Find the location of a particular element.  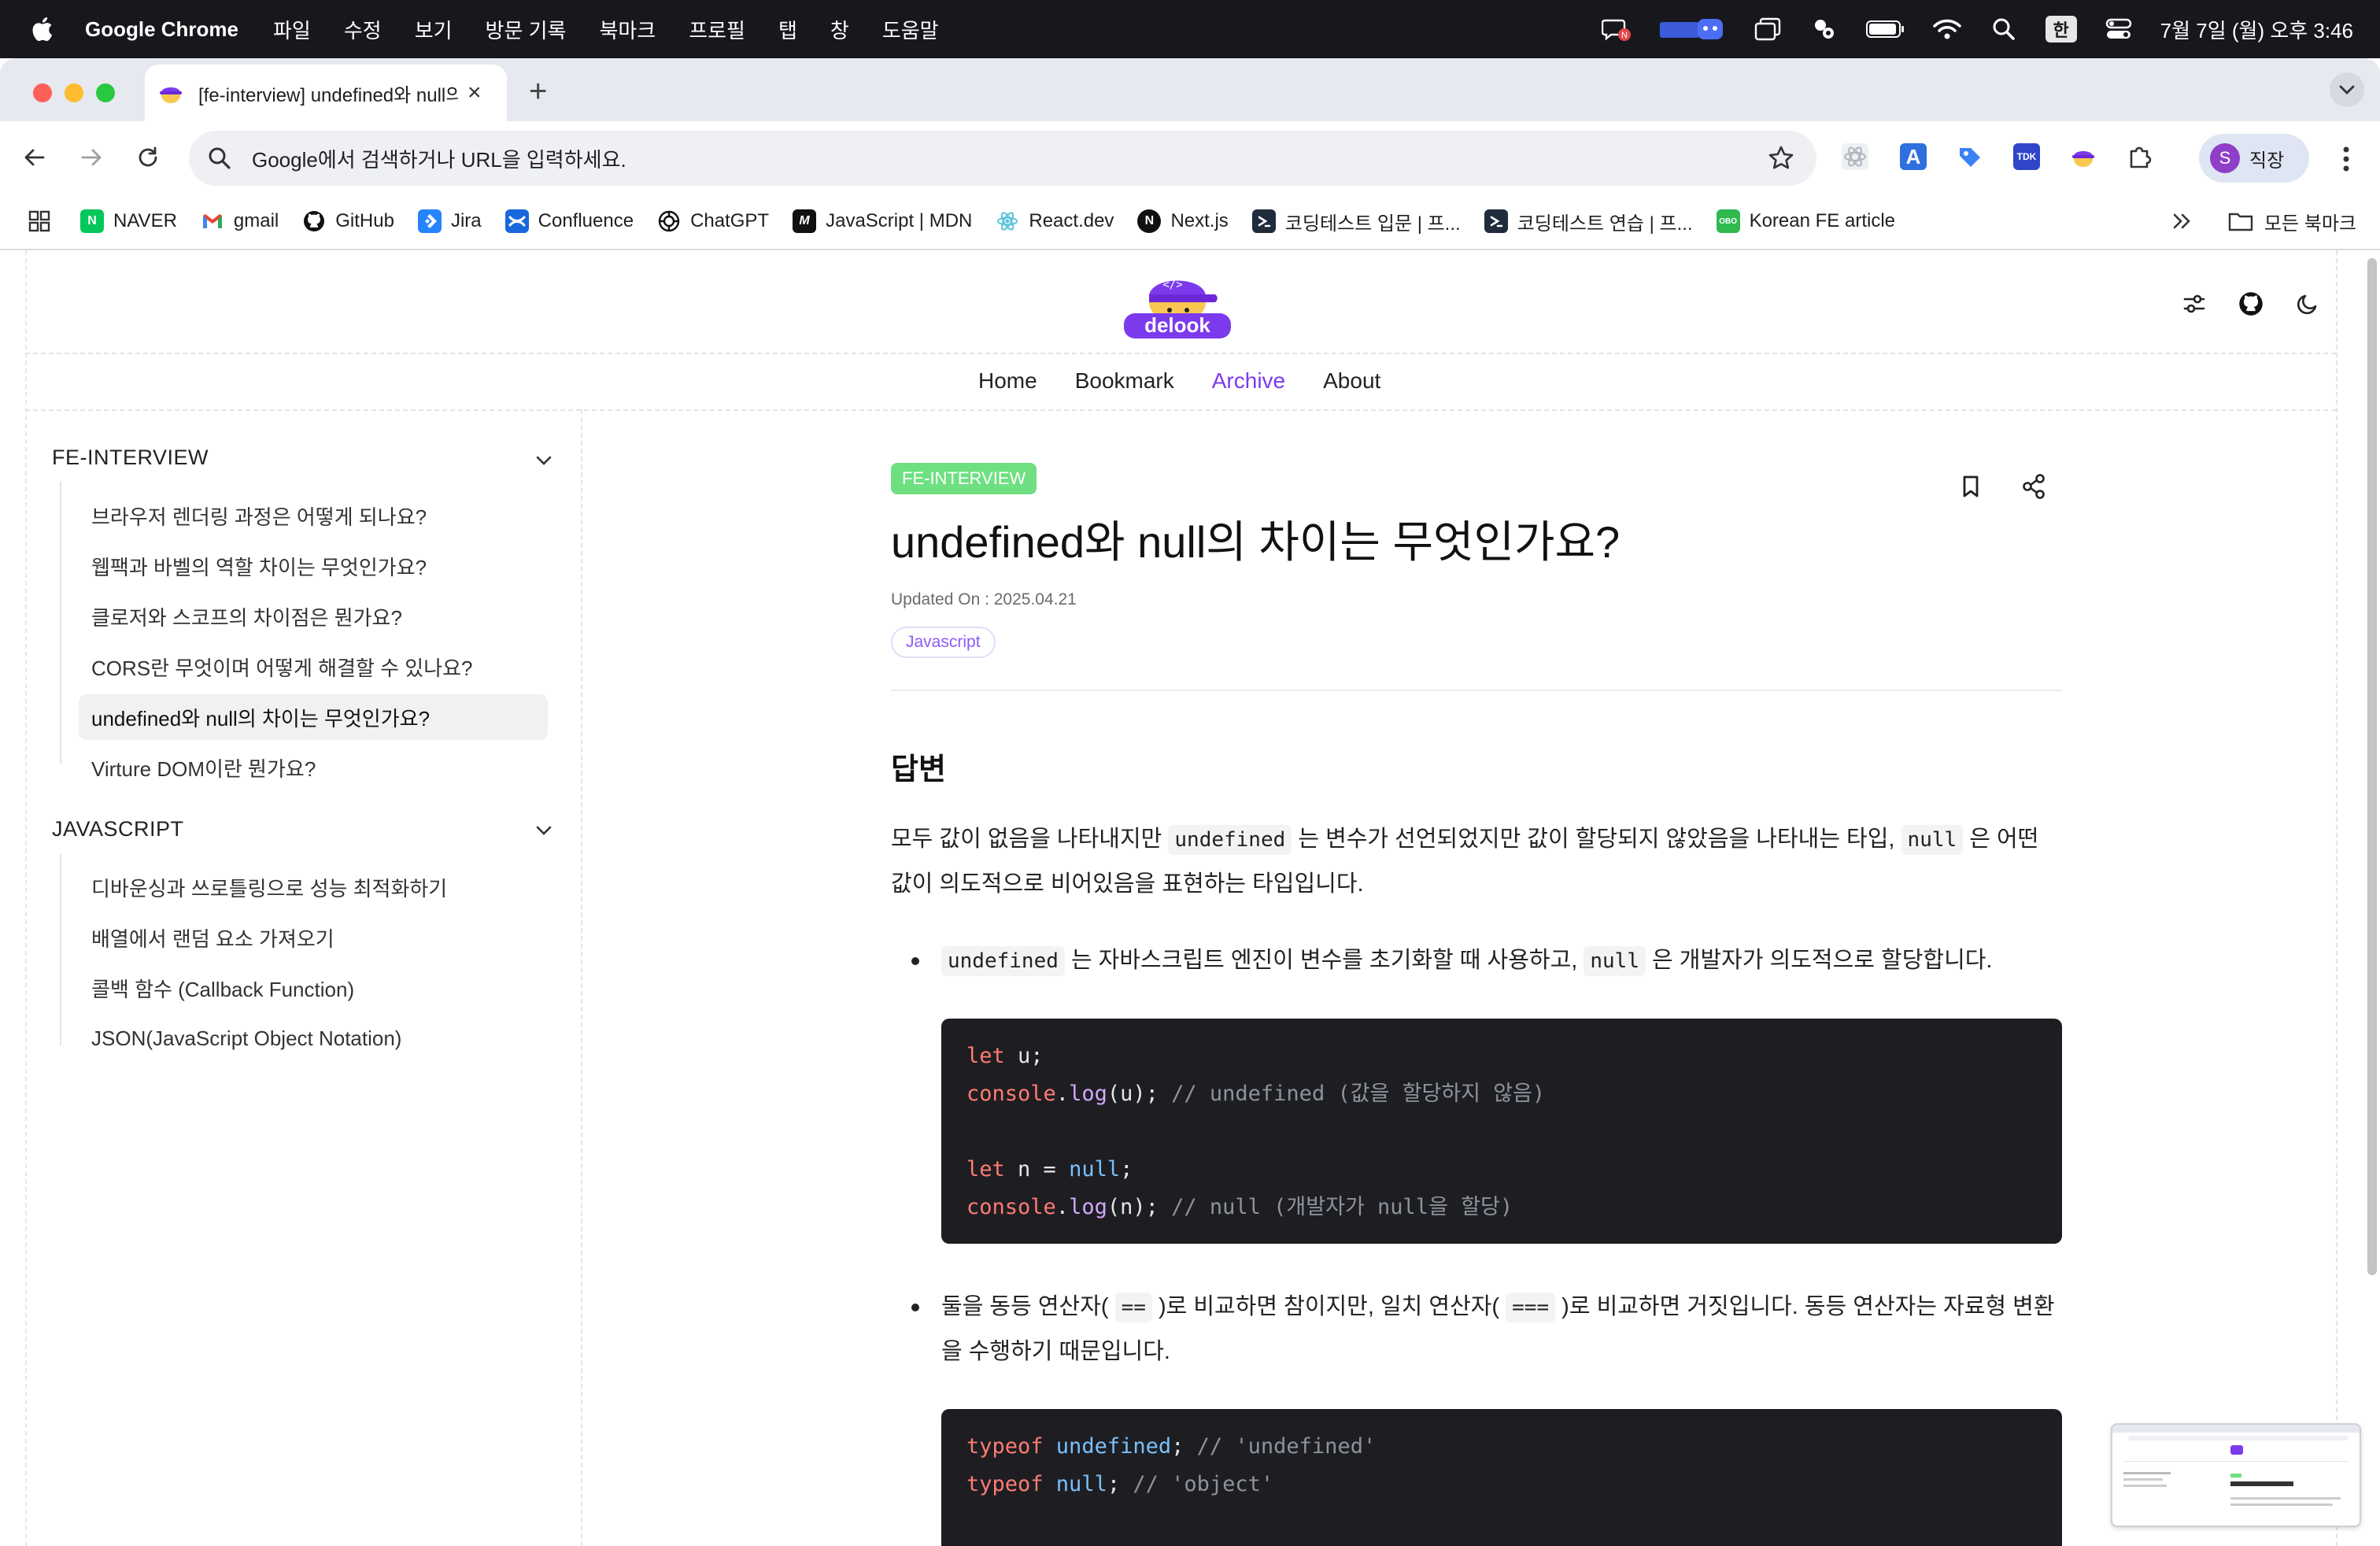

category-badge: FE-INTERVIEW is located at coordinates (964, 478).